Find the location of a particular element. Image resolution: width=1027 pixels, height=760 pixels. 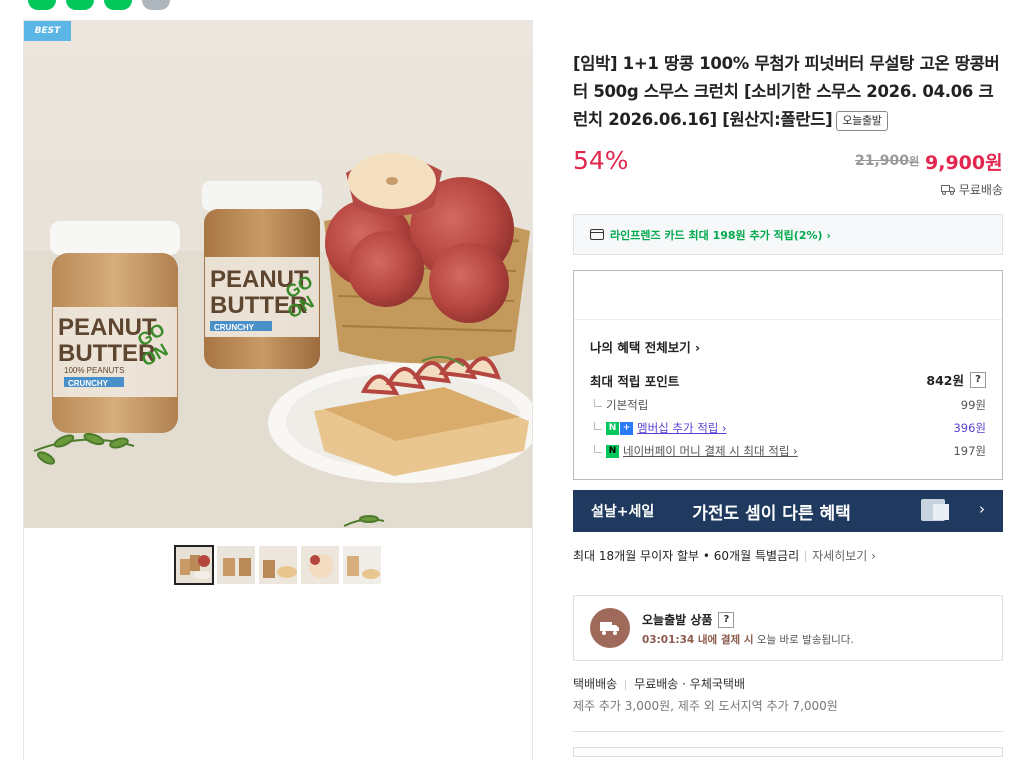

today-ship-box: 오늘출발 상품 ? 03:01:34 내에 결제 시 오늘 바로 발송됩니다. is located at coordinates (788, 628).